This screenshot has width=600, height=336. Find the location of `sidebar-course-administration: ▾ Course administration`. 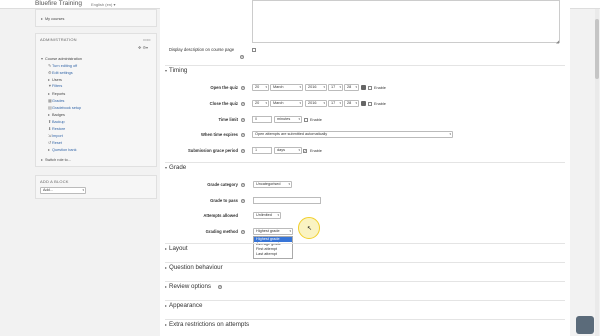

sidebar-course-administration: ▾ Course administration is located at coordinates (61, 58).